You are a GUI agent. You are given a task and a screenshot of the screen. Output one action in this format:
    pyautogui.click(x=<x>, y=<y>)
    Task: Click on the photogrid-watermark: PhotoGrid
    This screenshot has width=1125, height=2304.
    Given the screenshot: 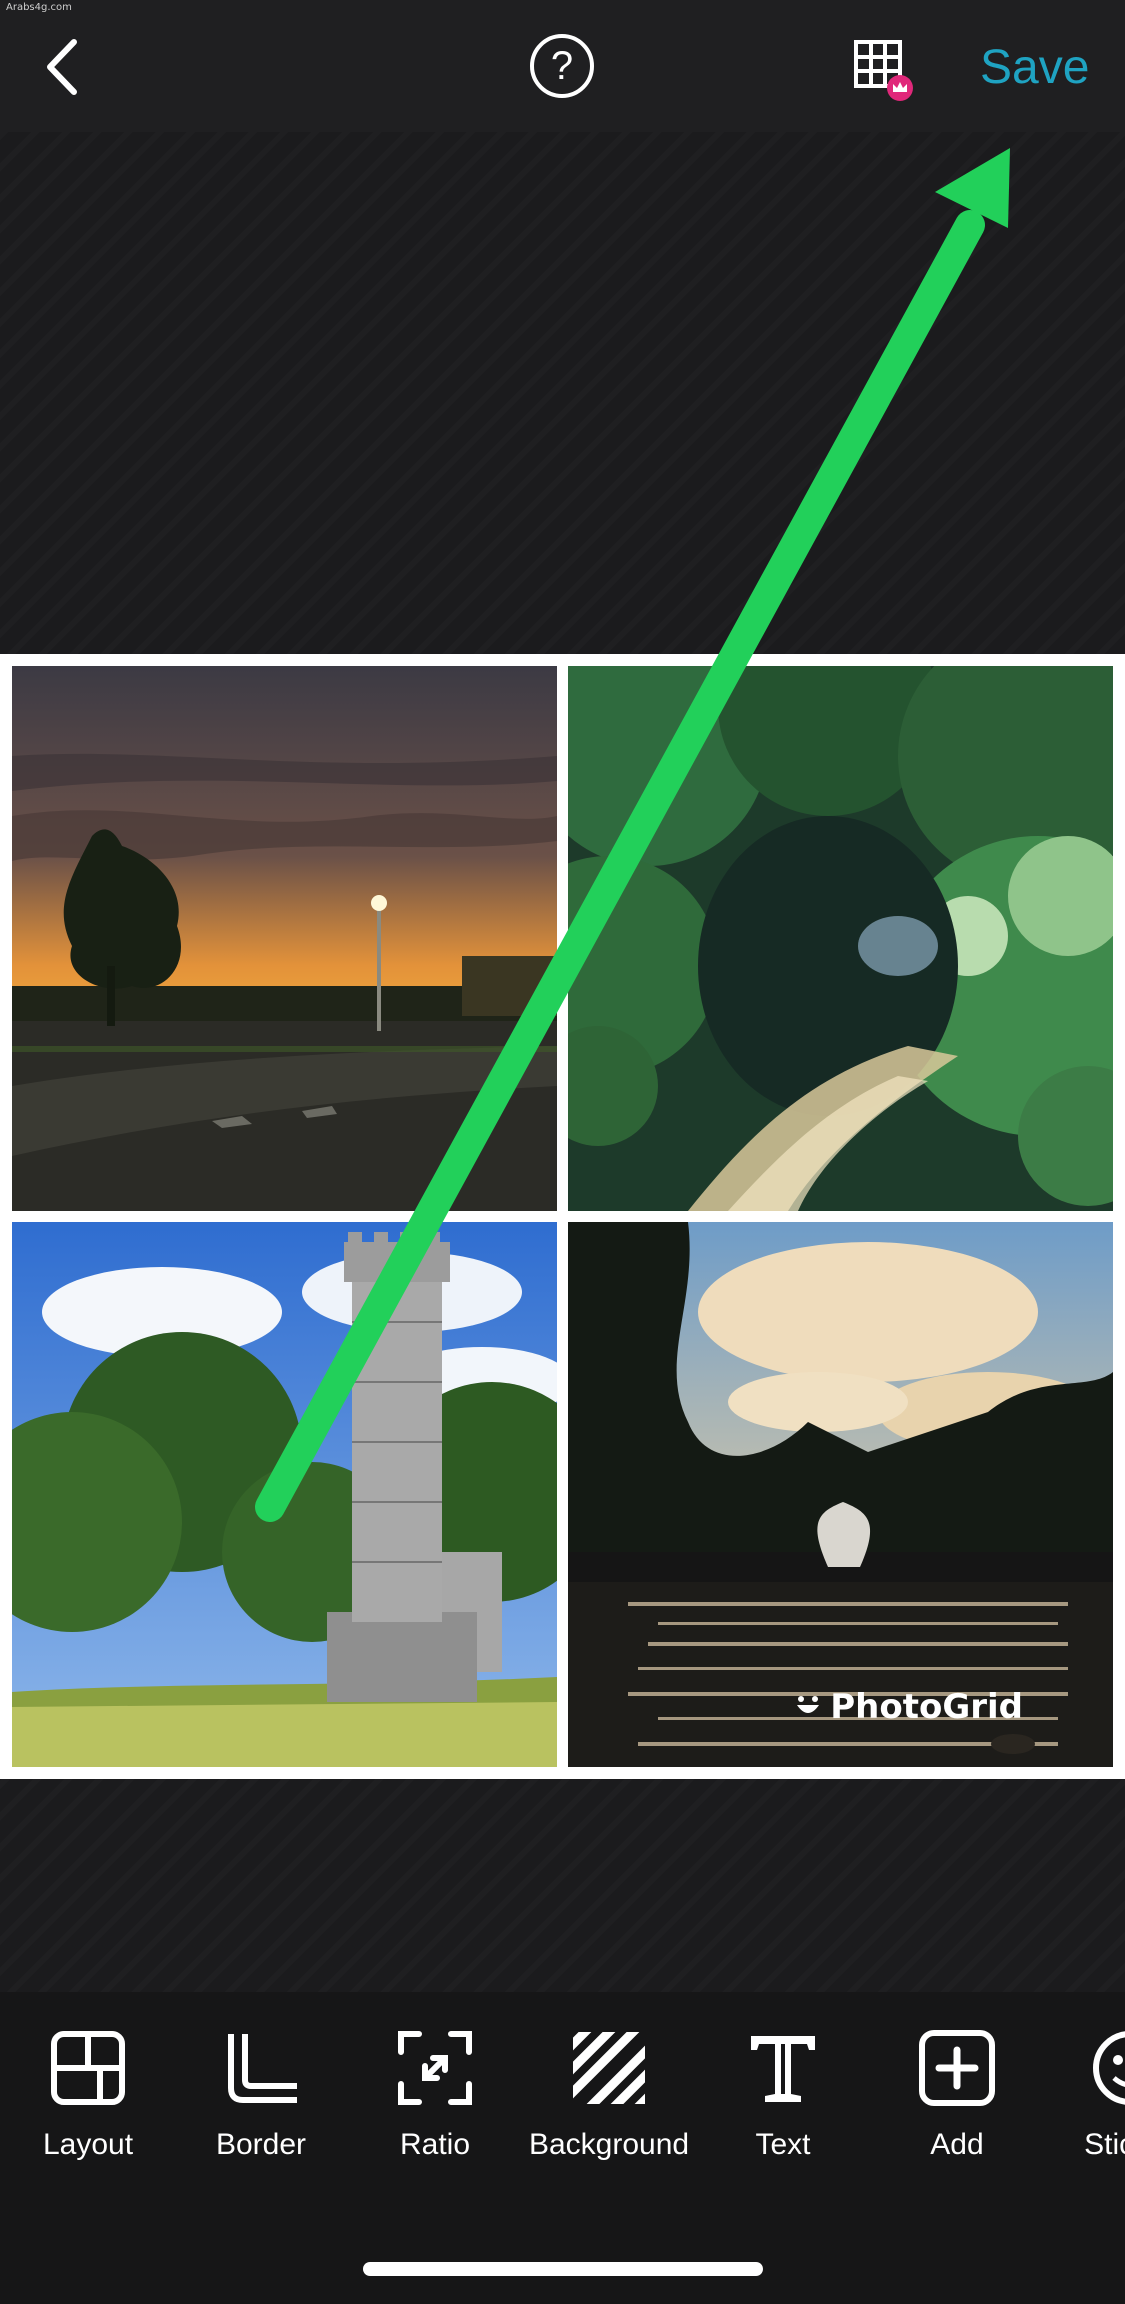 What is the action you would take?
    pyautogui.click(x=908, y=1707)
    